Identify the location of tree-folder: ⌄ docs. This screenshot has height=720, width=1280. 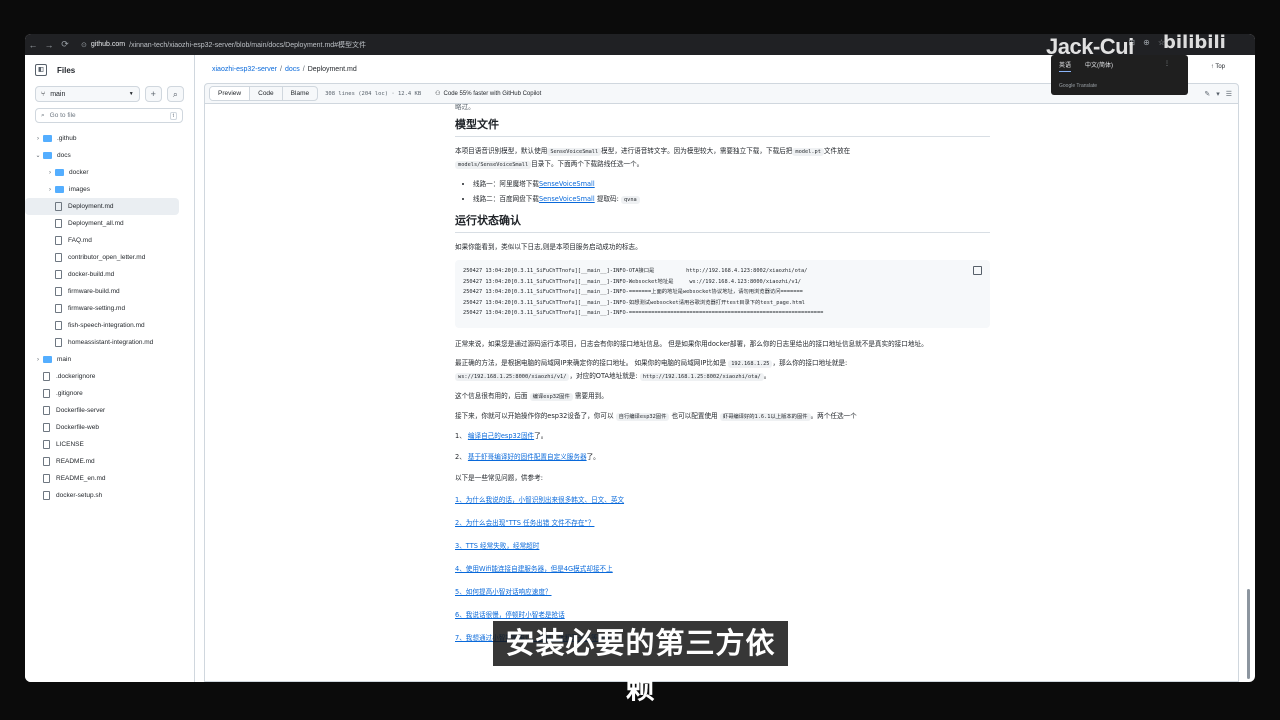
(109, 155).